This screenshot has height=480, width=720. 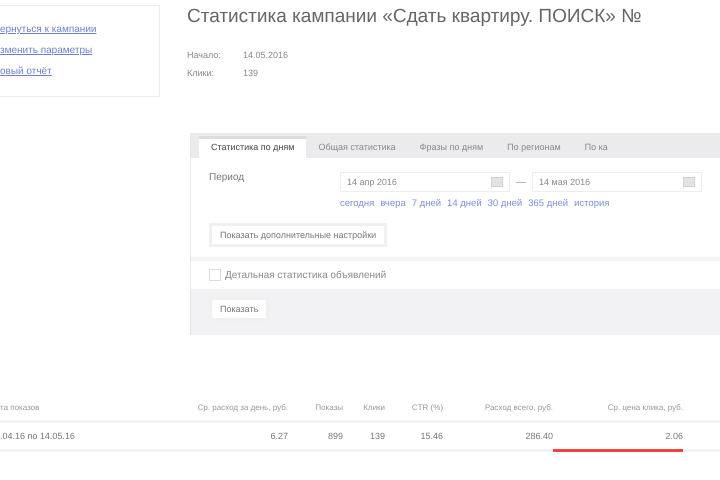 What do you see at coordinates (548, 203) in the screenshot?
I see `period-link: 365 дней` at bounding box center [548, 203].